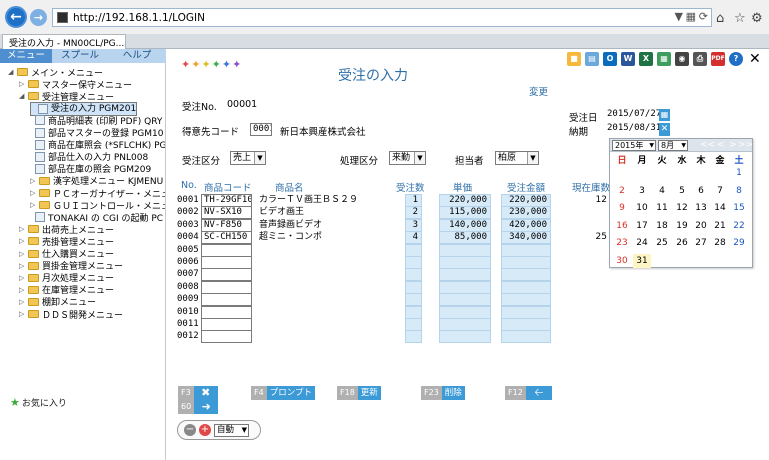 The width and height of the screenshot is (769, 460). I want to click on url-field: http://192.168.1.1/LOGIN ▼ ▦ ⟳, so click(382, 17).